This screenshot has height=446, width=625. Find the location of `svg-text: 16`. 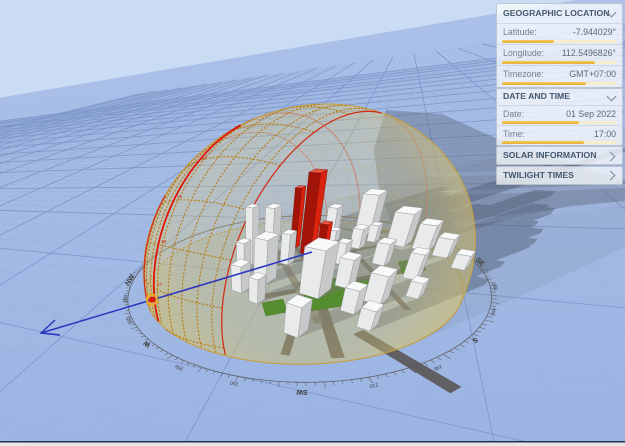

svg-text: 16 is located at coordinates (164, 241).